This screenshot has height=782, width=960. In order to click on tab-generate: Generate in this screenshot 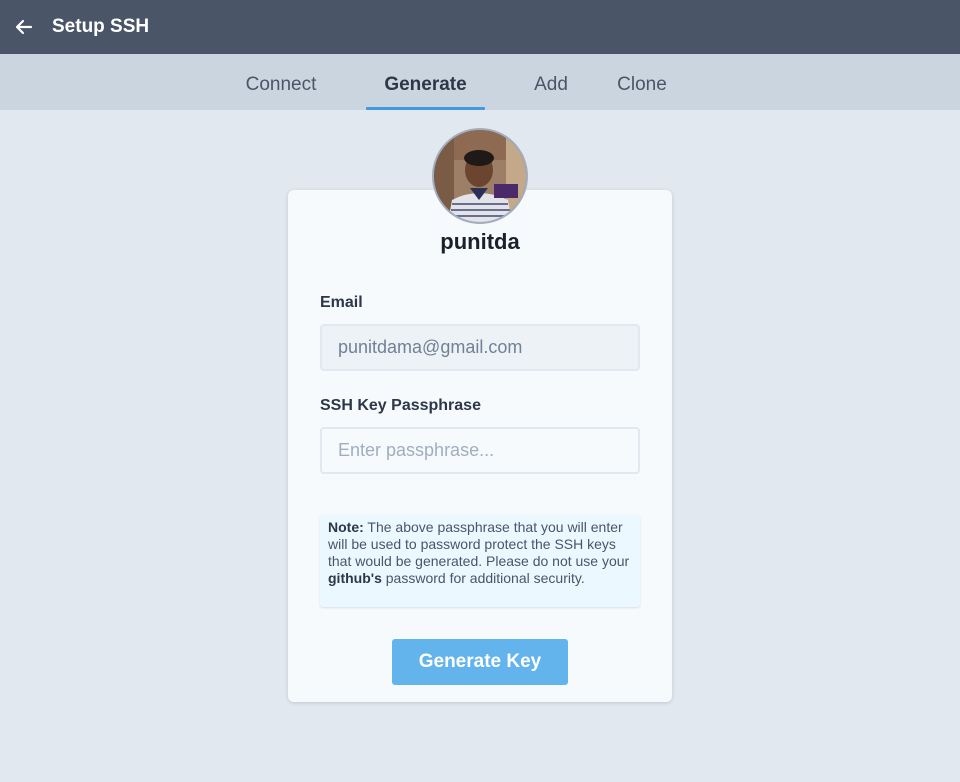, I will do `click(425, 82)`.